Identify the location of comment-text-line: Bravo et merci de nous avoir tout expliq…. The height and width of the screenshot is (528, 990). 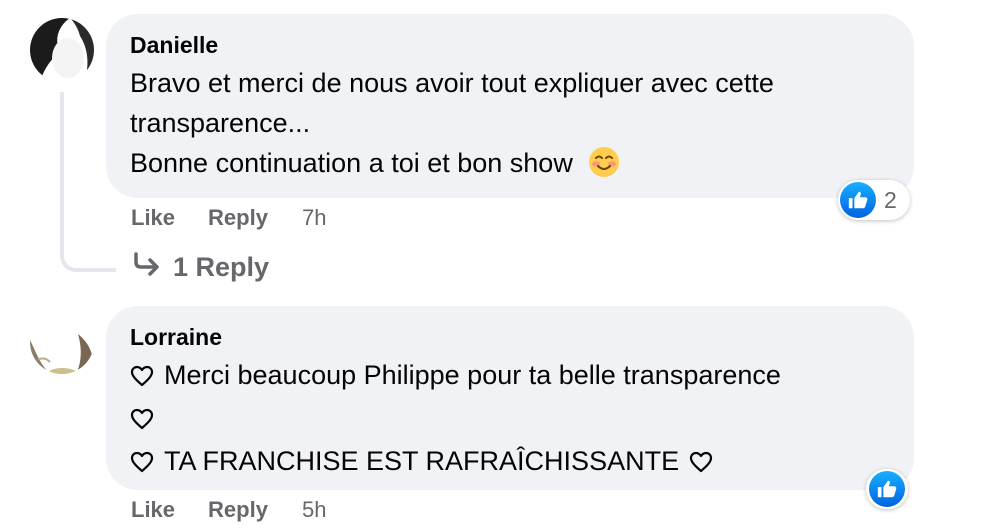
(452, 83).